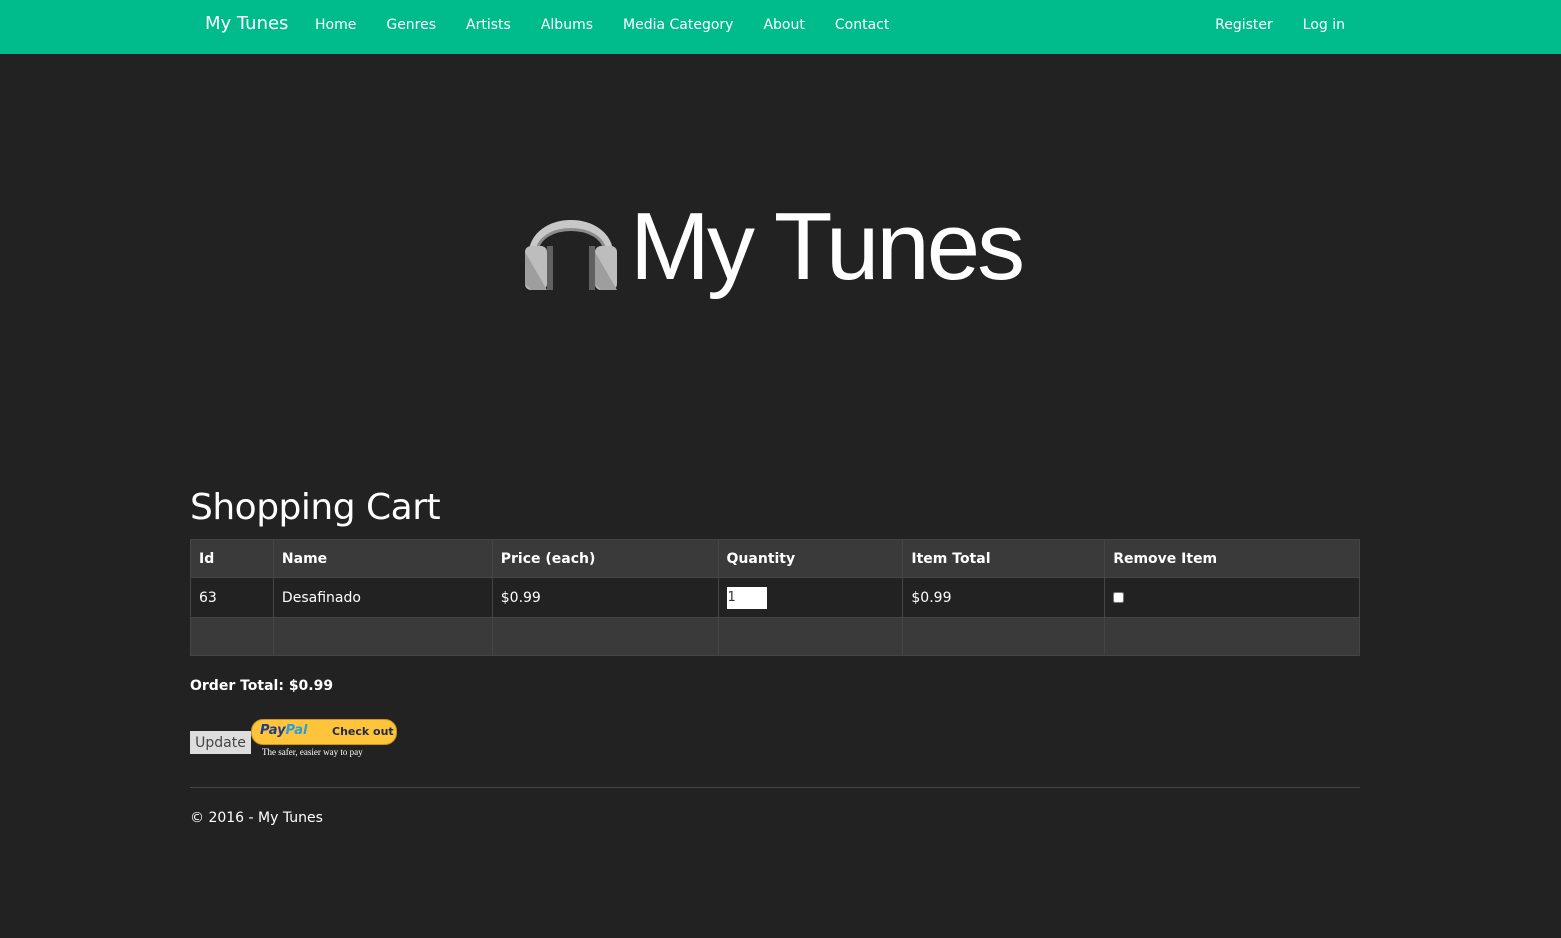  What do you see at coordinates (775, 787) in the screenshot?
I see `footer-divider` at bounding box center [775, 787].